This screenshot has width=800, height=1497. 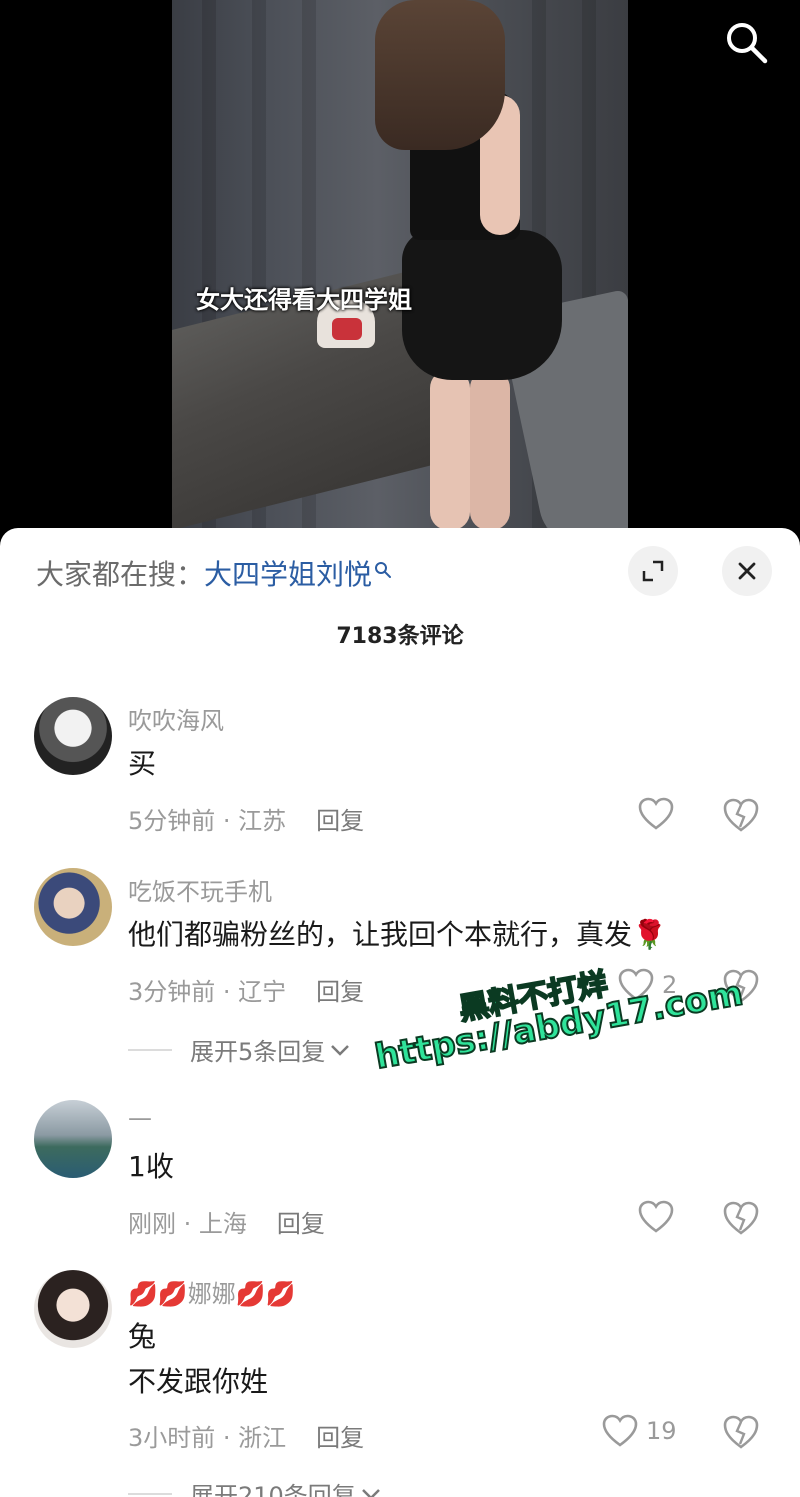 What do you see at coordinates (383, 569) in the screenshot?
I see `small-search-icon` at bounding box center [383, 569].